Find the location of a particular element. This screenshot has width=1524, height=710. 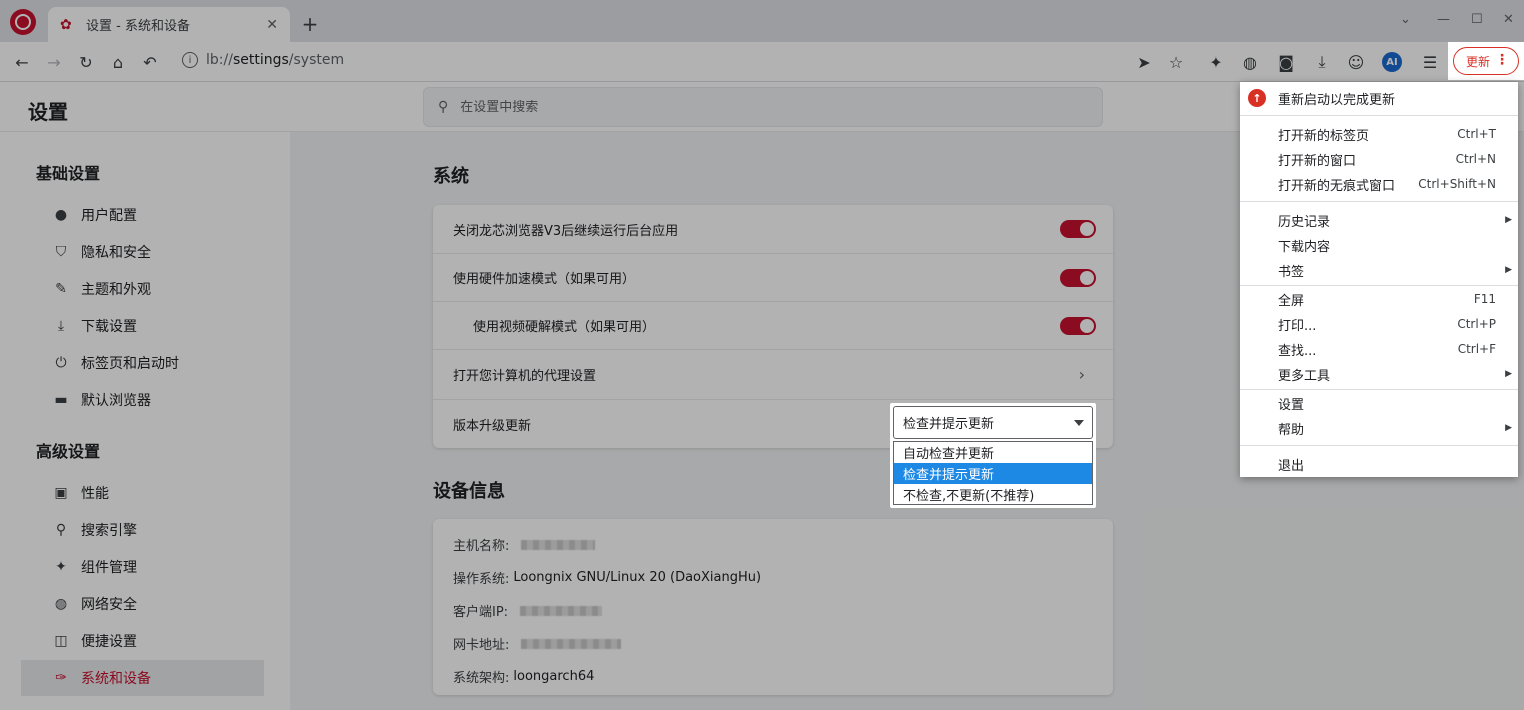

mouse-icon: ◫ is located at coordinates (61, 641).